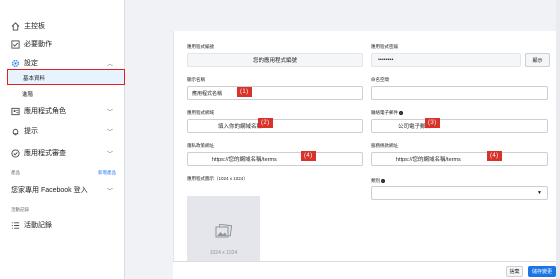 Image resolution: width=560 pixels, height=279 pixels. What do you see at coordinates (62, 131) in the screenshot?
I see `sidebar-item-alerts: 提示 ﹀` at bounding box center [62, 131].